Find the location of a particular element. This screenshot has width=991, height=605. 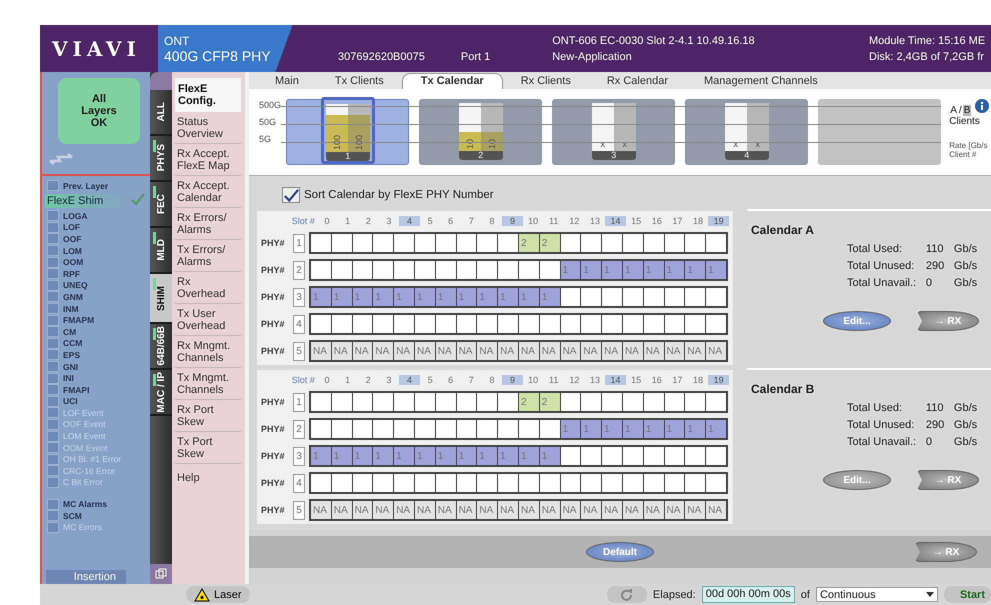

calendar-toggle: B is located at coordinates (967, 110).